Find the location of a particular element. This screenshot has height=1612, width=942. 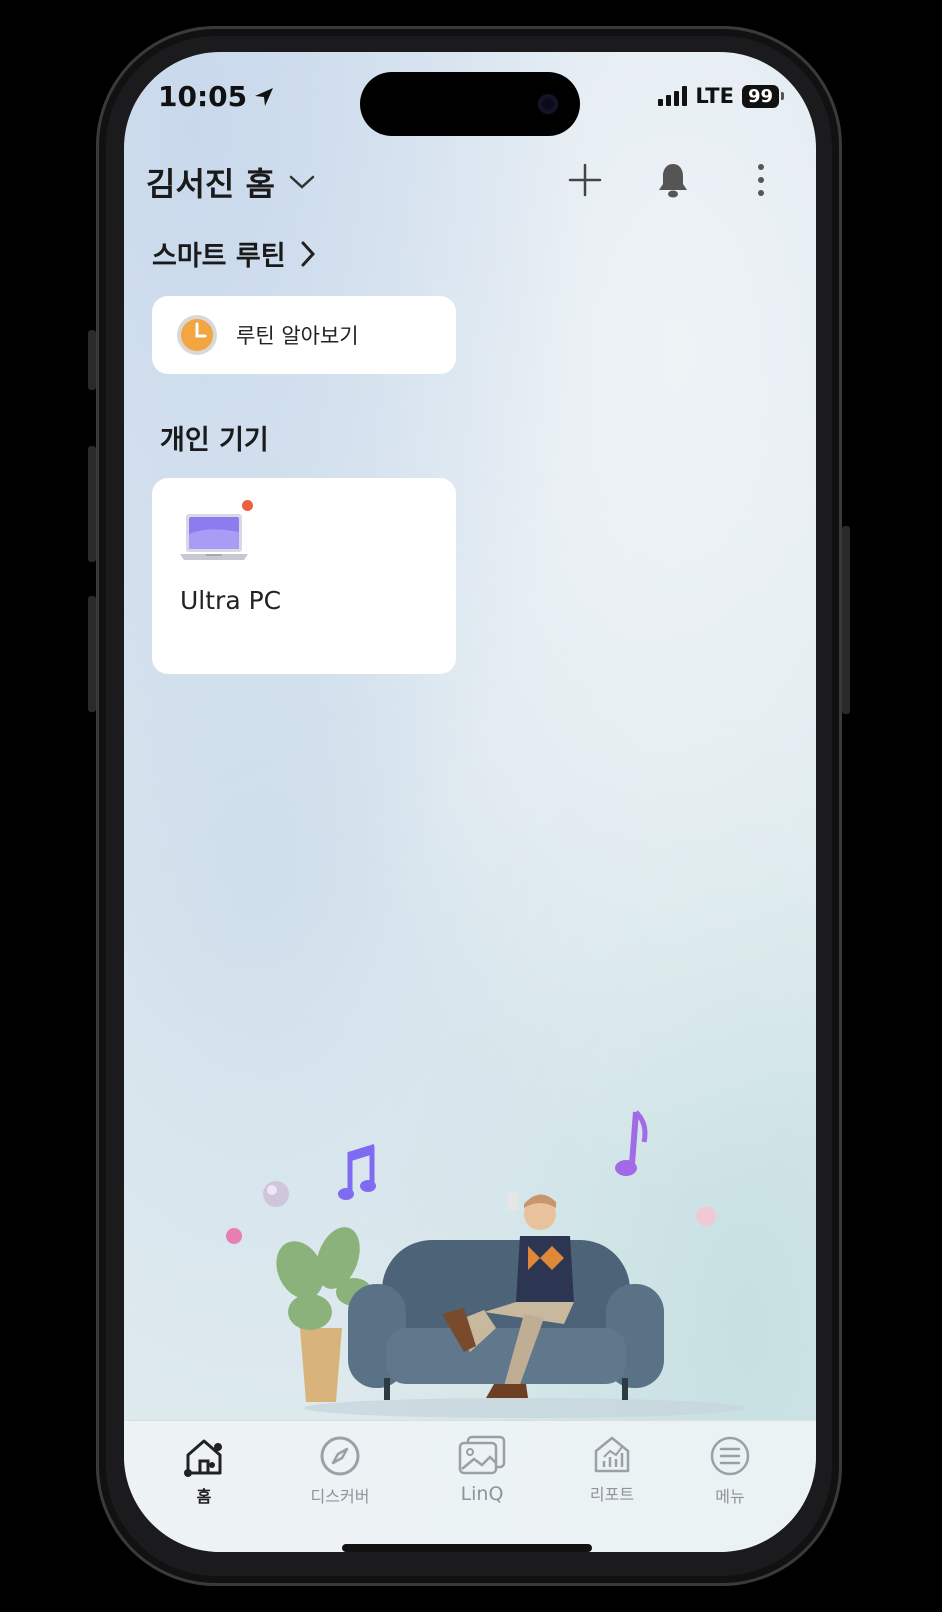

location-arrow-icon is located at coordinates (264, 96).